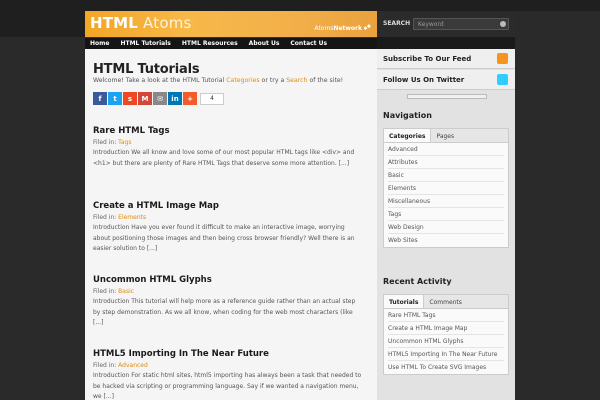 The height and width of the screenshot is (400, 600). Describe the element at coordinates (228, 217) in the screenshot. I see `post-filed-in: Filed in: Elements` at that location.